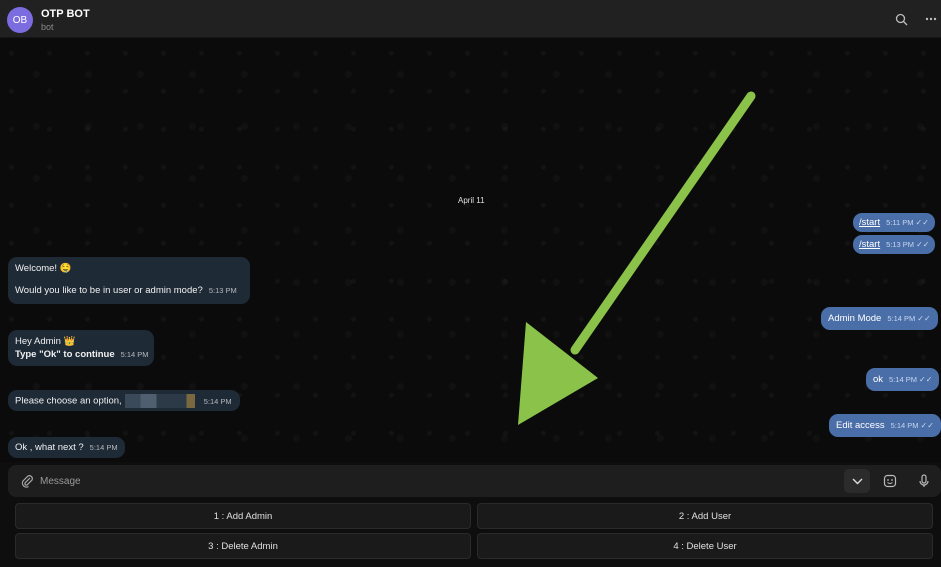  I want to click on bot-avatar: OB, so click(20, 20).